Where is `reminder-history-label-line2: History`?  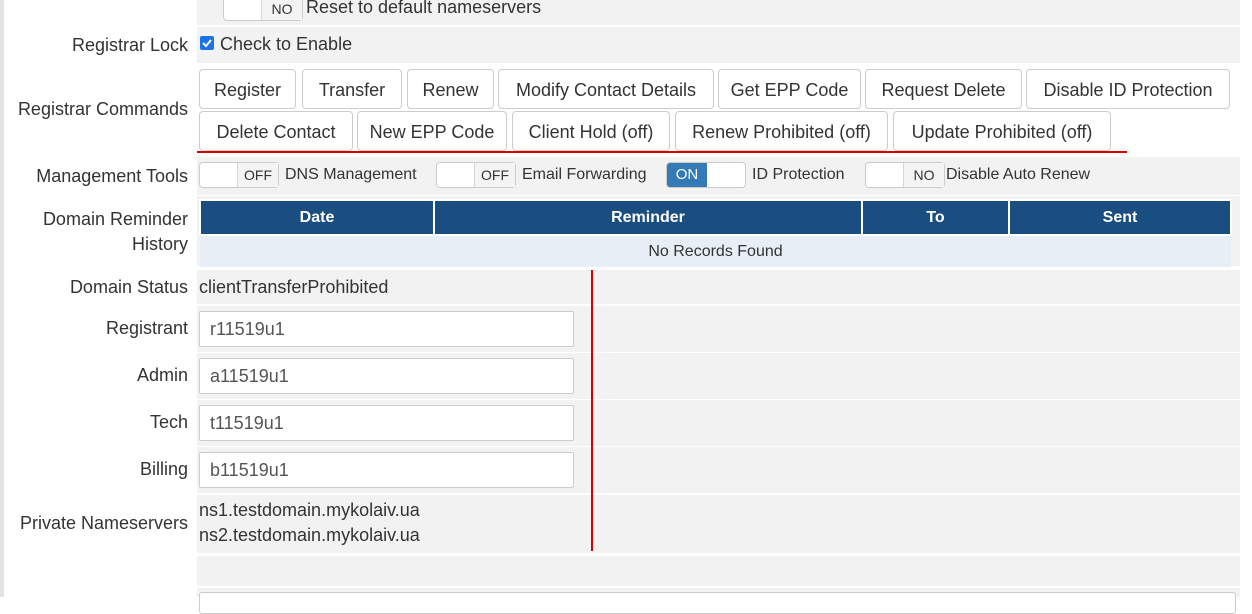 reminder-history-label-line2: History is located at coordinates (159, 244).